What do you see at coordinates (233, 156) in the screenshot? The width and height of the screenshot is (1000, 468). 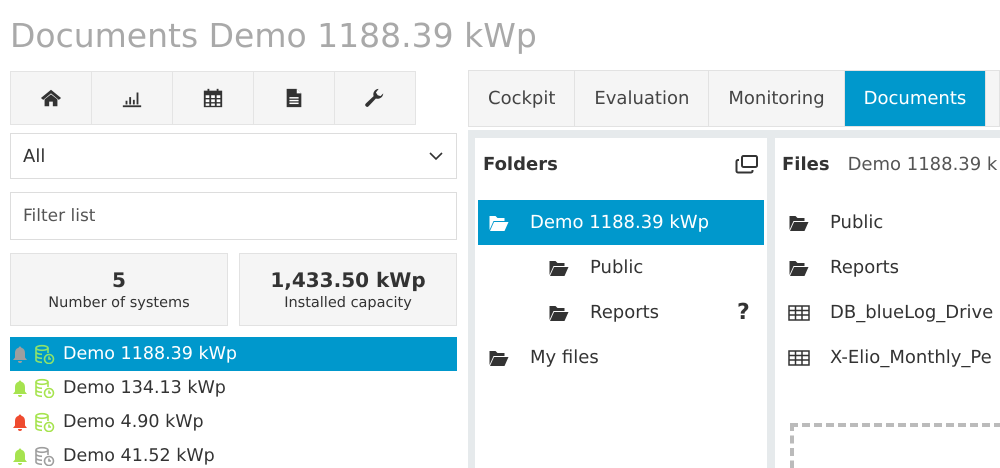 I see `filter-dropdown: All` at bounding box center [233, 156].